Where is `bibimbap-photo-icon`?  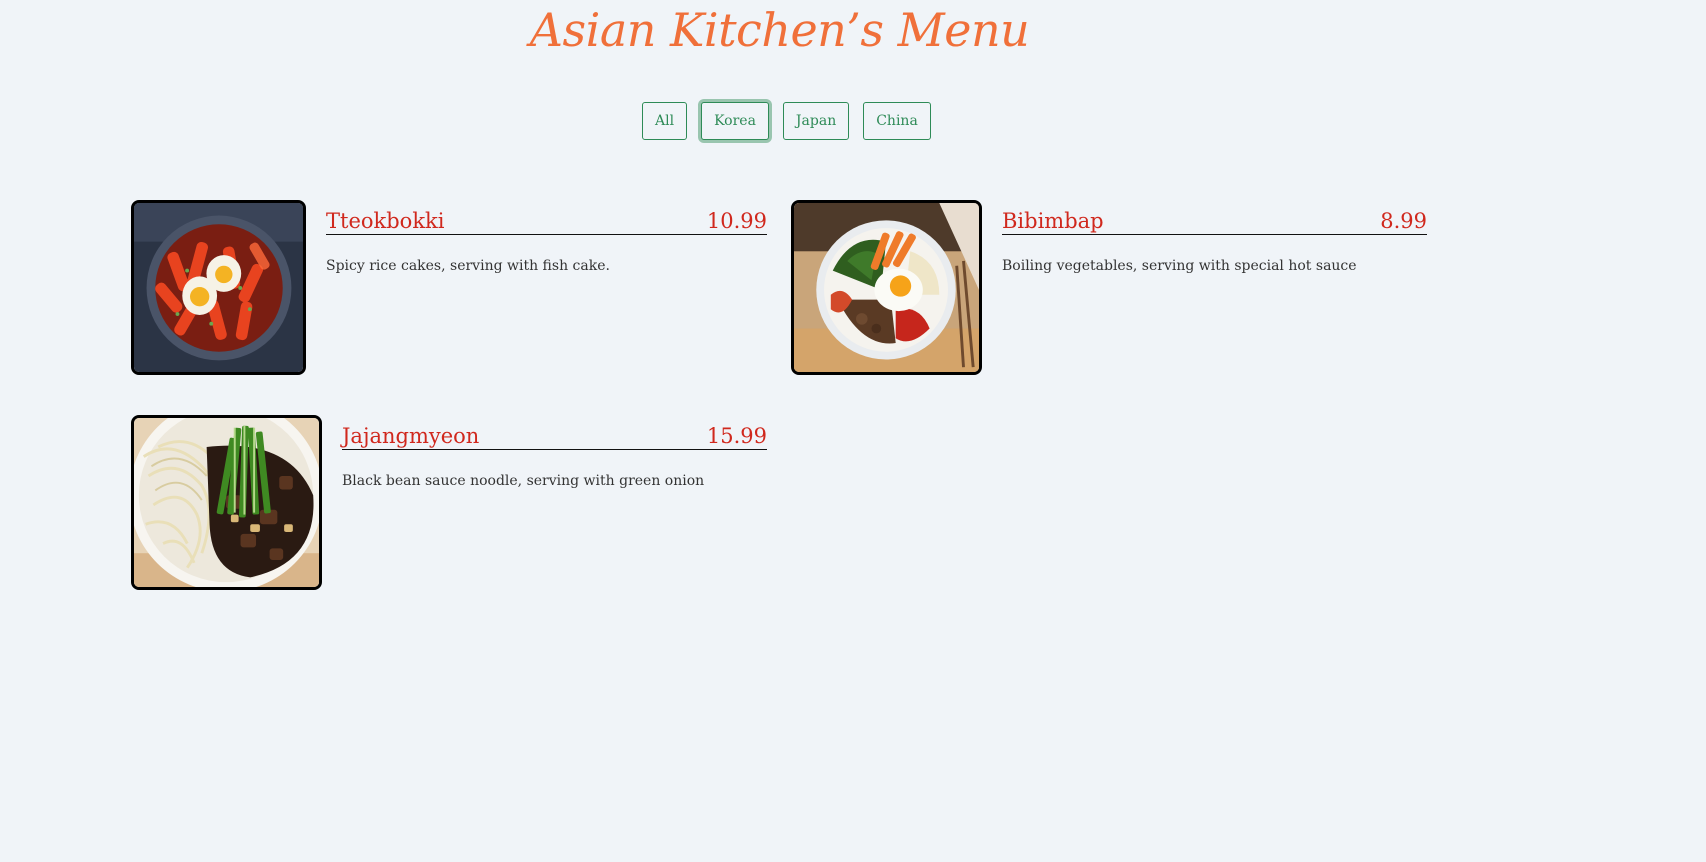 bibimbap-photo-icon is located at coordinates (886, 287).